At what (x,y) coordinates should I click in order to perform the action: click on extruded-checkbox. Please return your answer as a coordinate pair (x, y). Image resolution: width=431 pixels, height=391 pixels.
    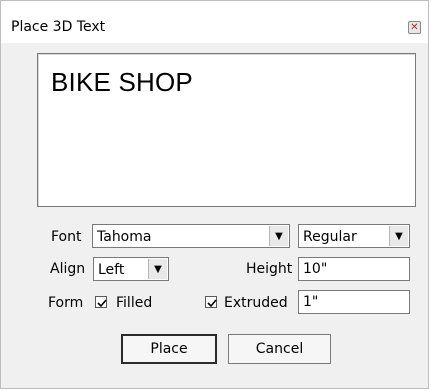
    Looking at the image, I should click on (211, 302).